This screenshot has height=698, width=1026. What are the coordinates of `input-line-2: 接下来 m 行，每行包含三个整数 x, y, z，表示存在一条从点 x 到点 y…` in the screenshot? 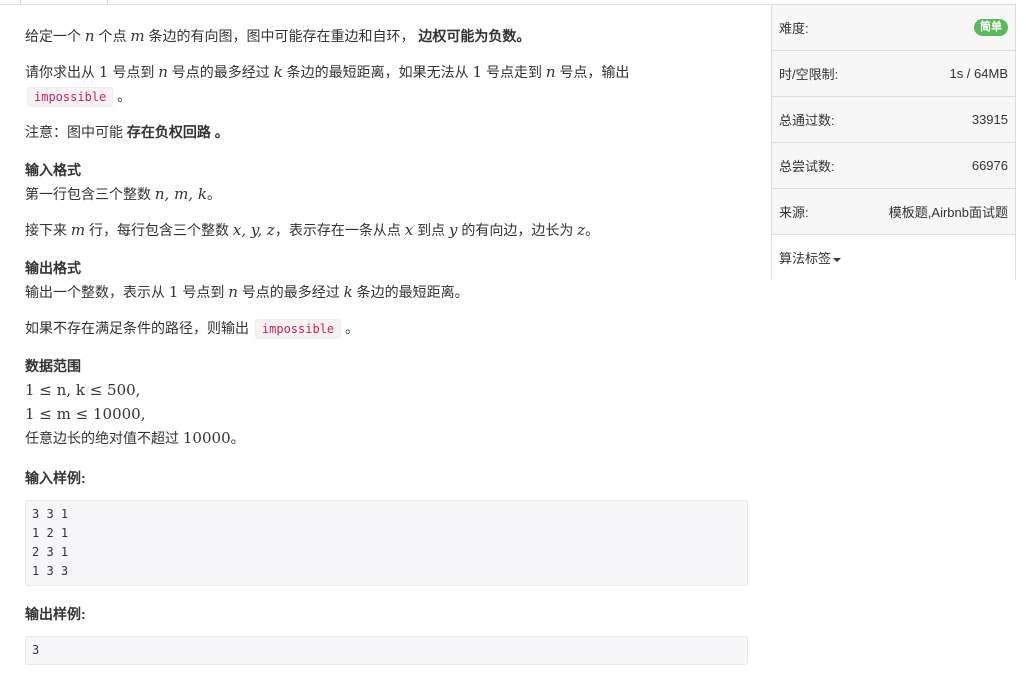 It's located at (312, 230).